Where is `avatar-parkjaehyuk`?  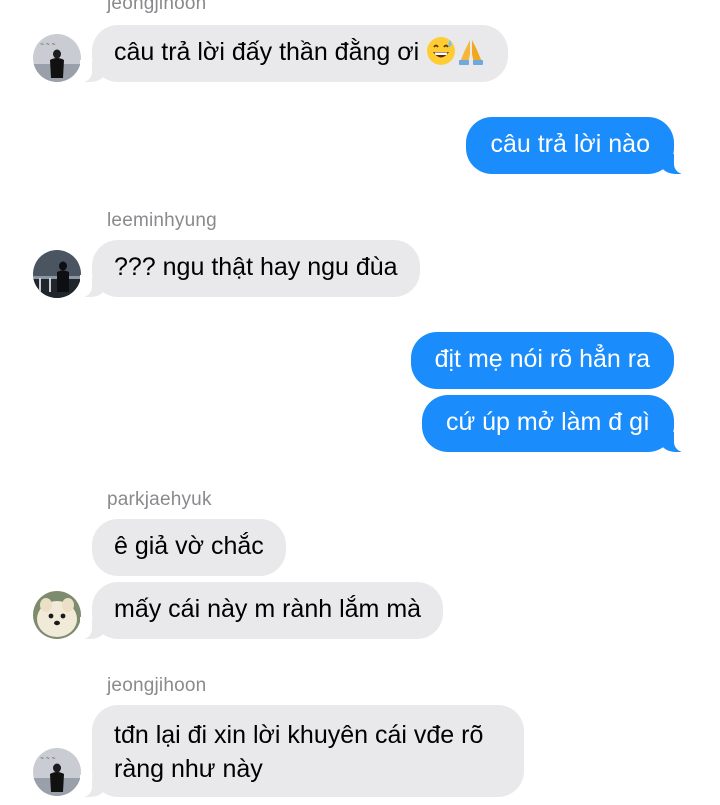
avatar-parkjaehyuk is located at coordinates (57, 615).